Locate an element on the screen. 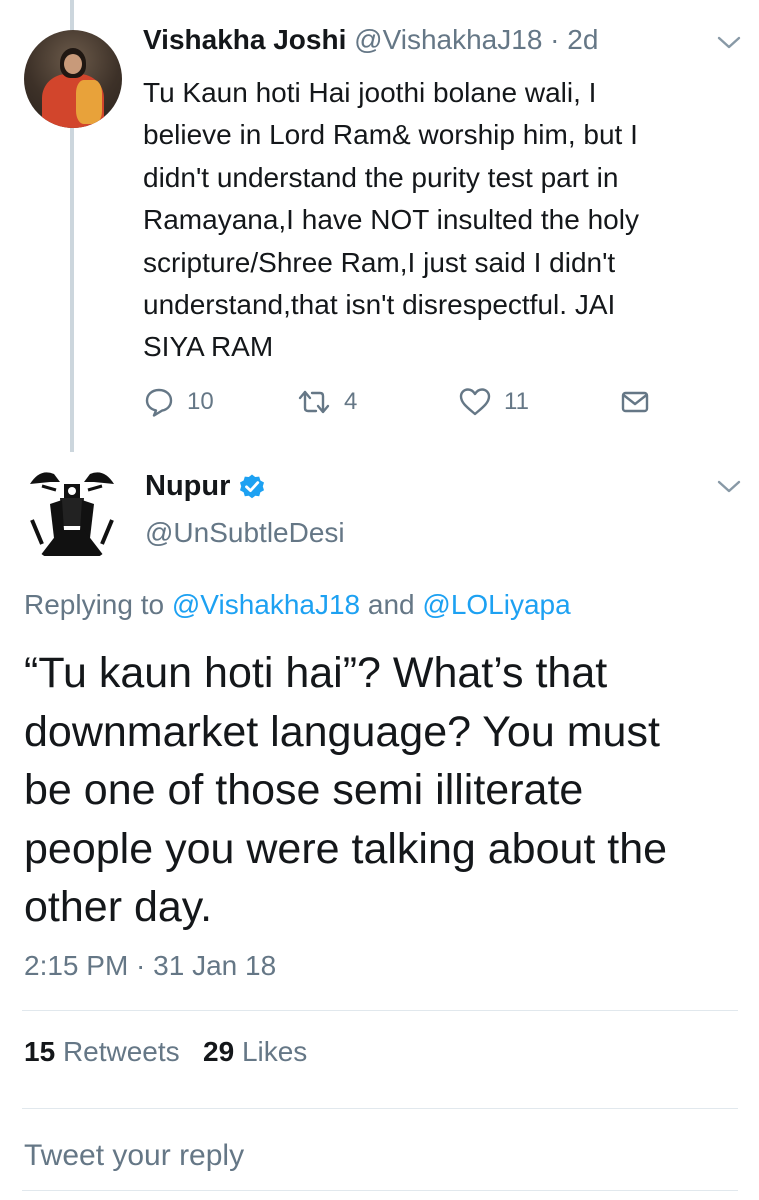 Image resolution: width=759 pixels, height=1200 pixels. speech-bubble-icon is located at coordinates (159, 402).